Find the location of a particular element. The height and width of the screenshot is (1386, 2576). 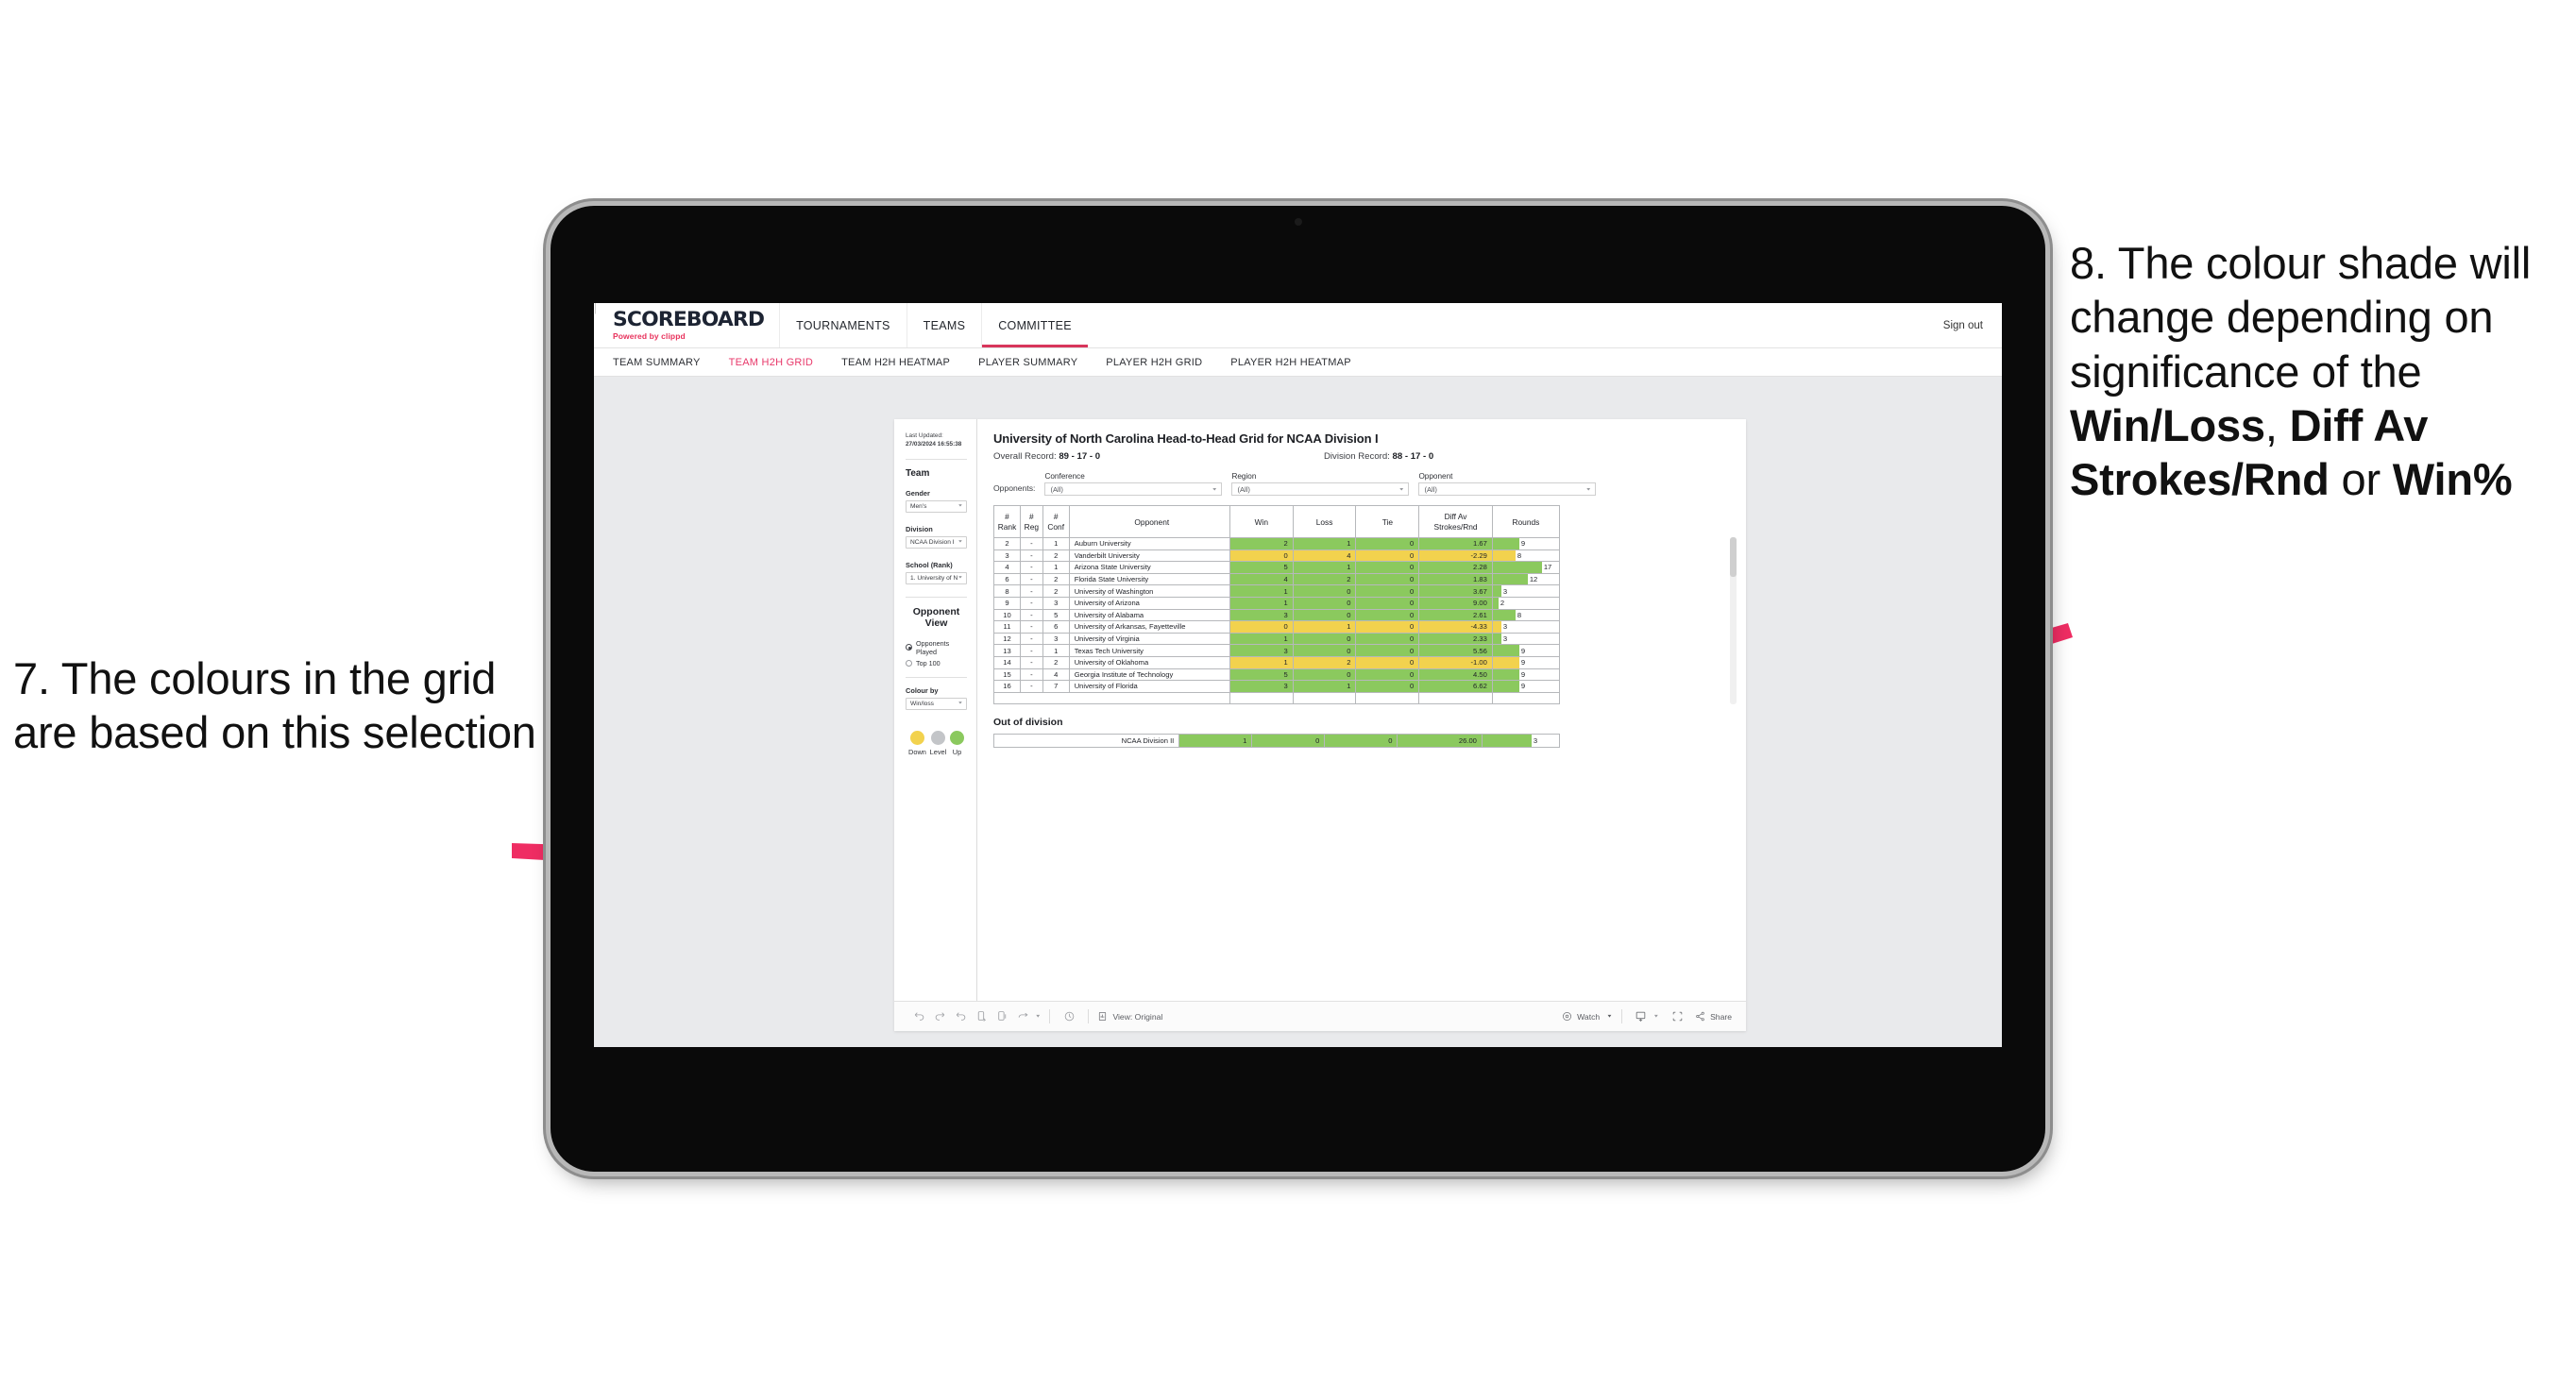

radio-opponents-played: Opponents Played is located at coordinates (936, 647).